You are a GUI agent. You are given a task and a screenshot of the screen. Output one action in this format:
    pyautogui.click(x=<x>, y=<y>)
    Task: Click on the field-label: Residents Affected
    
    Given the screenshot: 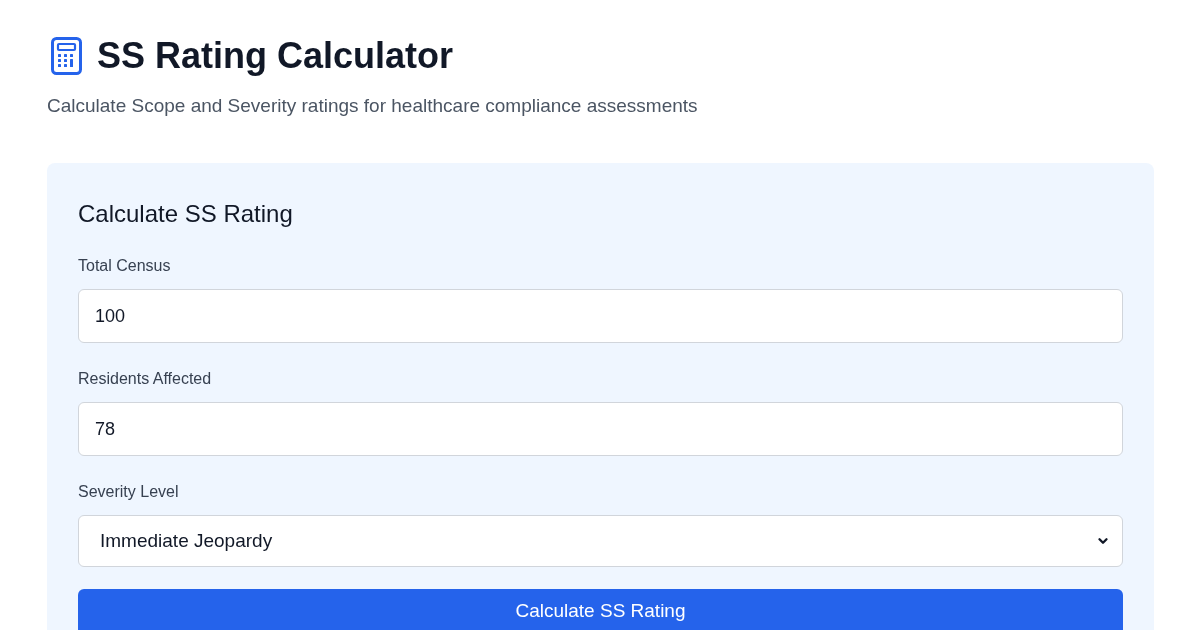 What is the action you would take?
    pyautogui.click(x=145, y=379)
    